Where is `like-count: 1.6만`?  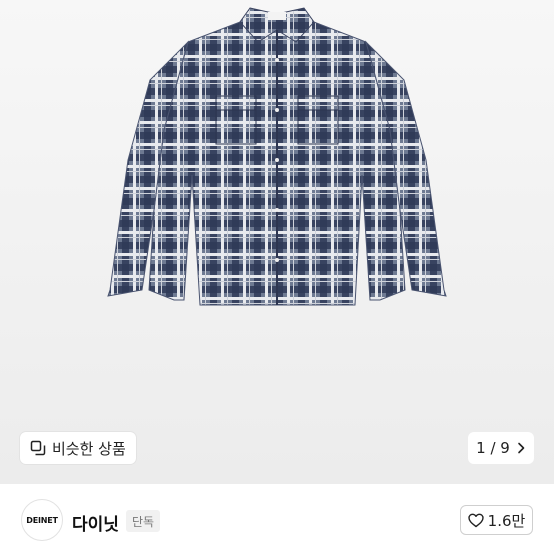 like-count: 1.6만 is located at coordinates (506, 520).